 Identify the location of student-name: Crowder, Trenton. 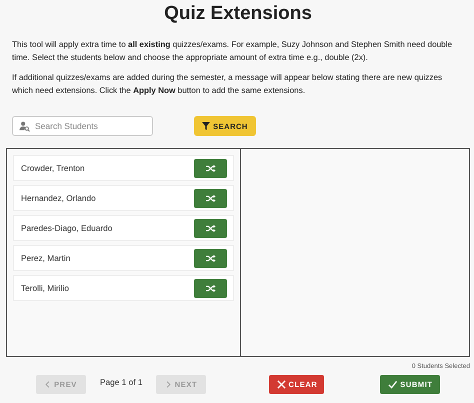
(53, 168).